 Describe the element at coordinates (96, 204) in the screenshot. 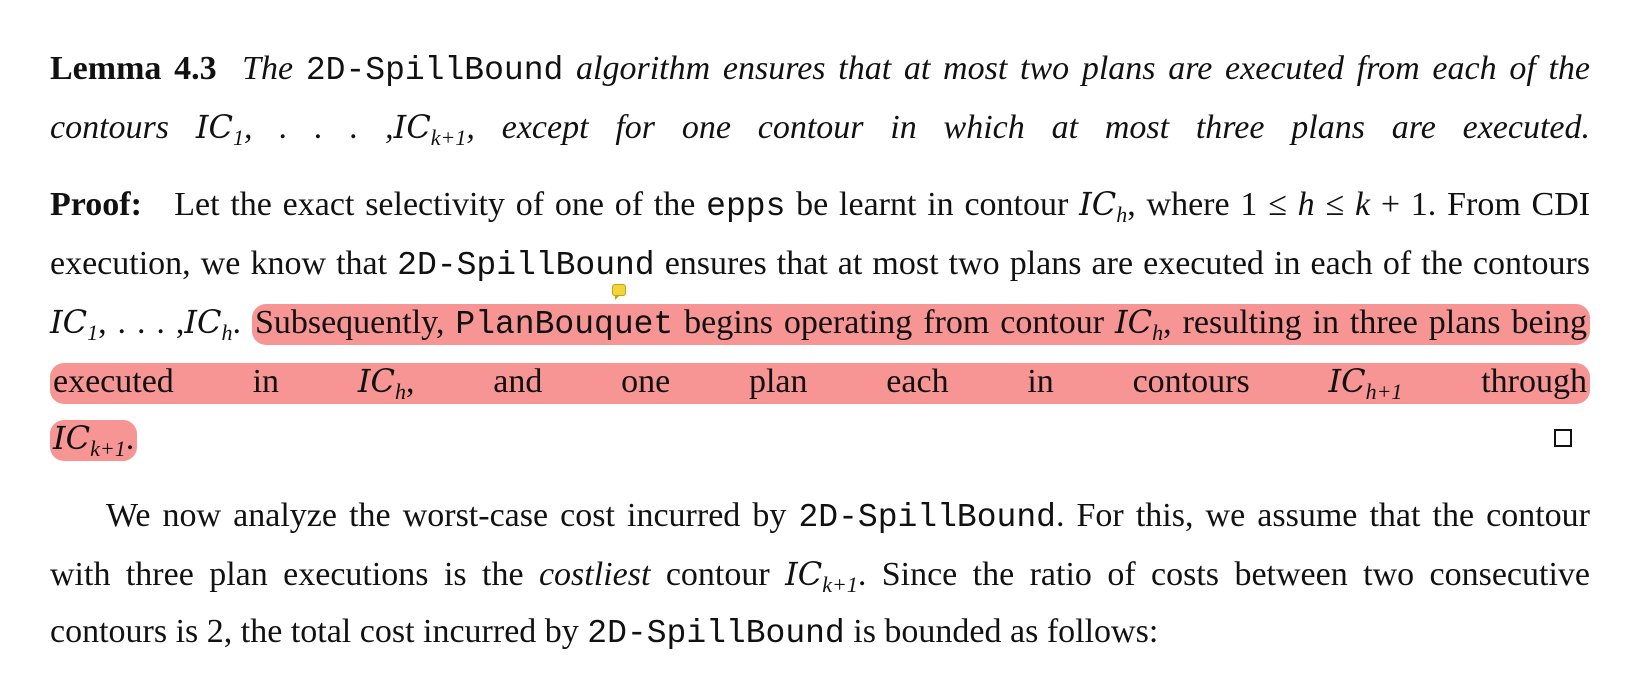

I see `proof-label: Proof:` at that location.